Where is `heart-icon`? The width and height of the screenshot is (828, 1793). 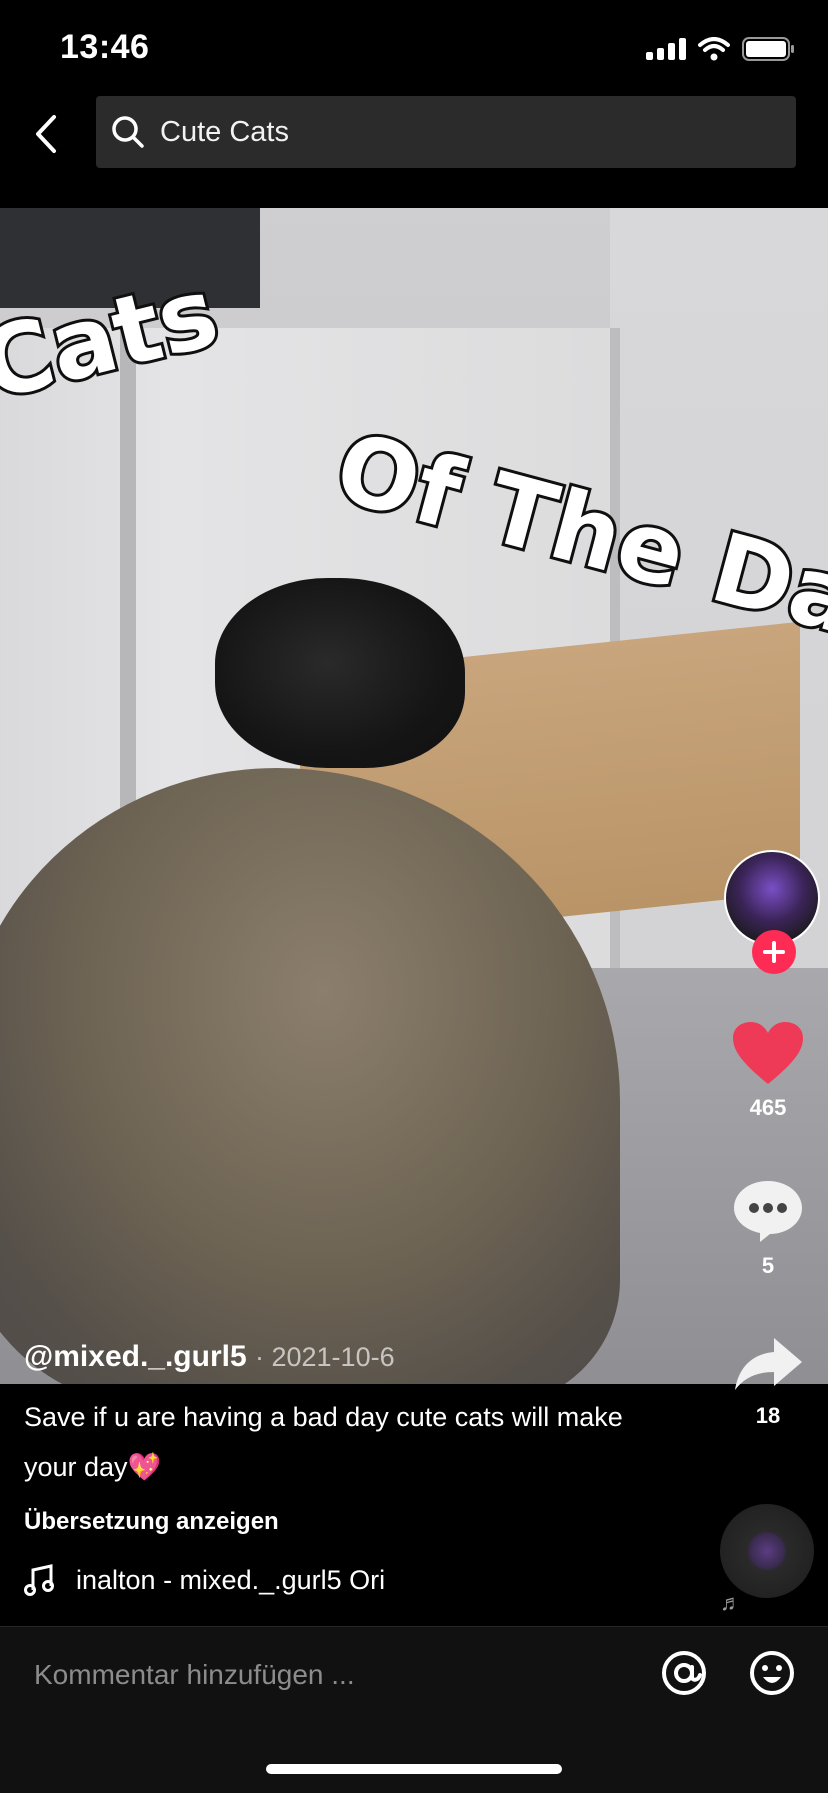
heart-icon is located at coordinates (768, 1053).